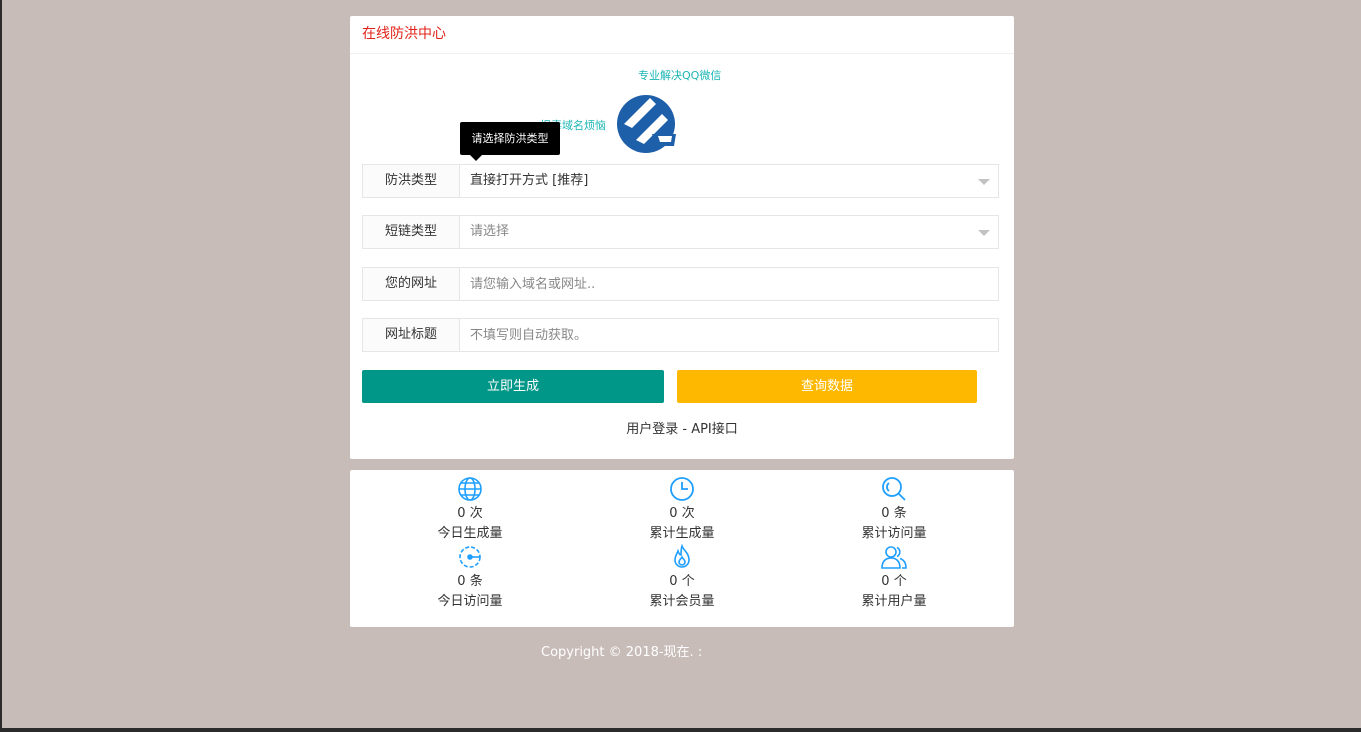 Image resolution: width=1361 pixels, height=732 pixels. Describe the element at coordinates (682, 601) in the screenshot. I see `stat-label: 累计会员量` at that location.